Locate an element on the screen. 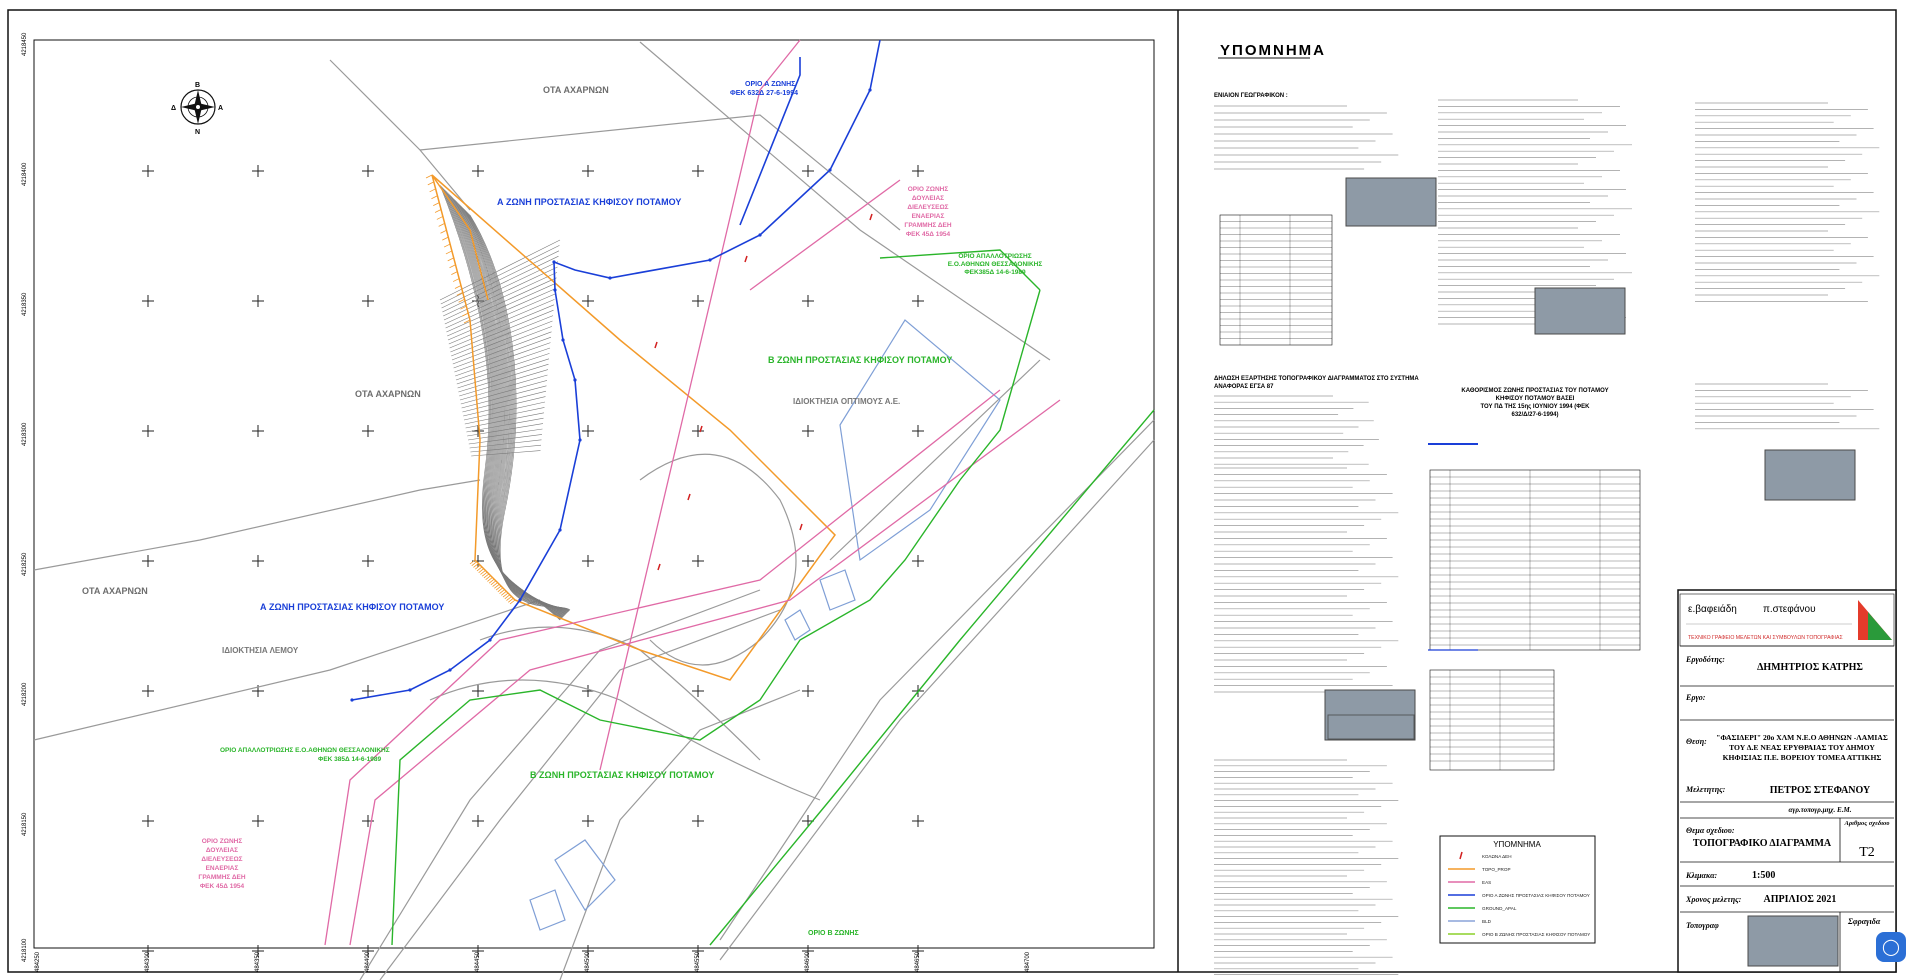  section-general: ΕΝΙΑΙΟΝ ΓΕΩΓΡΑΦΙΚΟΝ : is located at coordinates (1251, 96).